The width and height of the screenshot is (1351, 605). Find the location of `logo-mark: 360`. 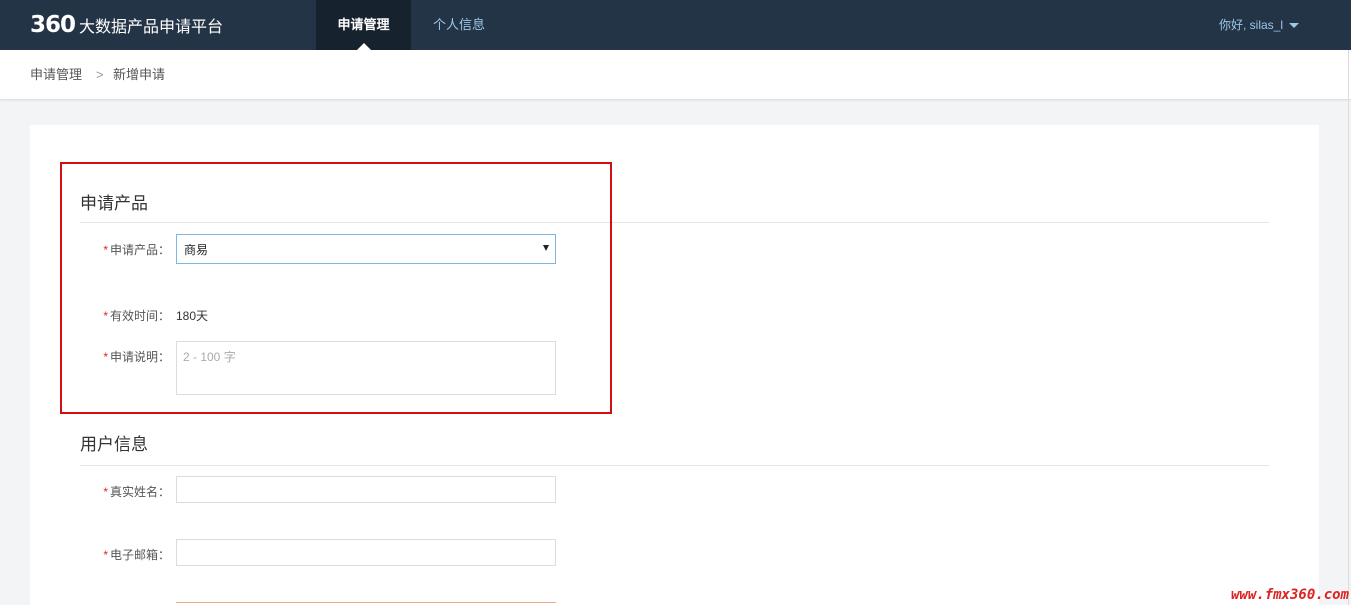

logo-mark: 360 is located at coordinates (53, 25).